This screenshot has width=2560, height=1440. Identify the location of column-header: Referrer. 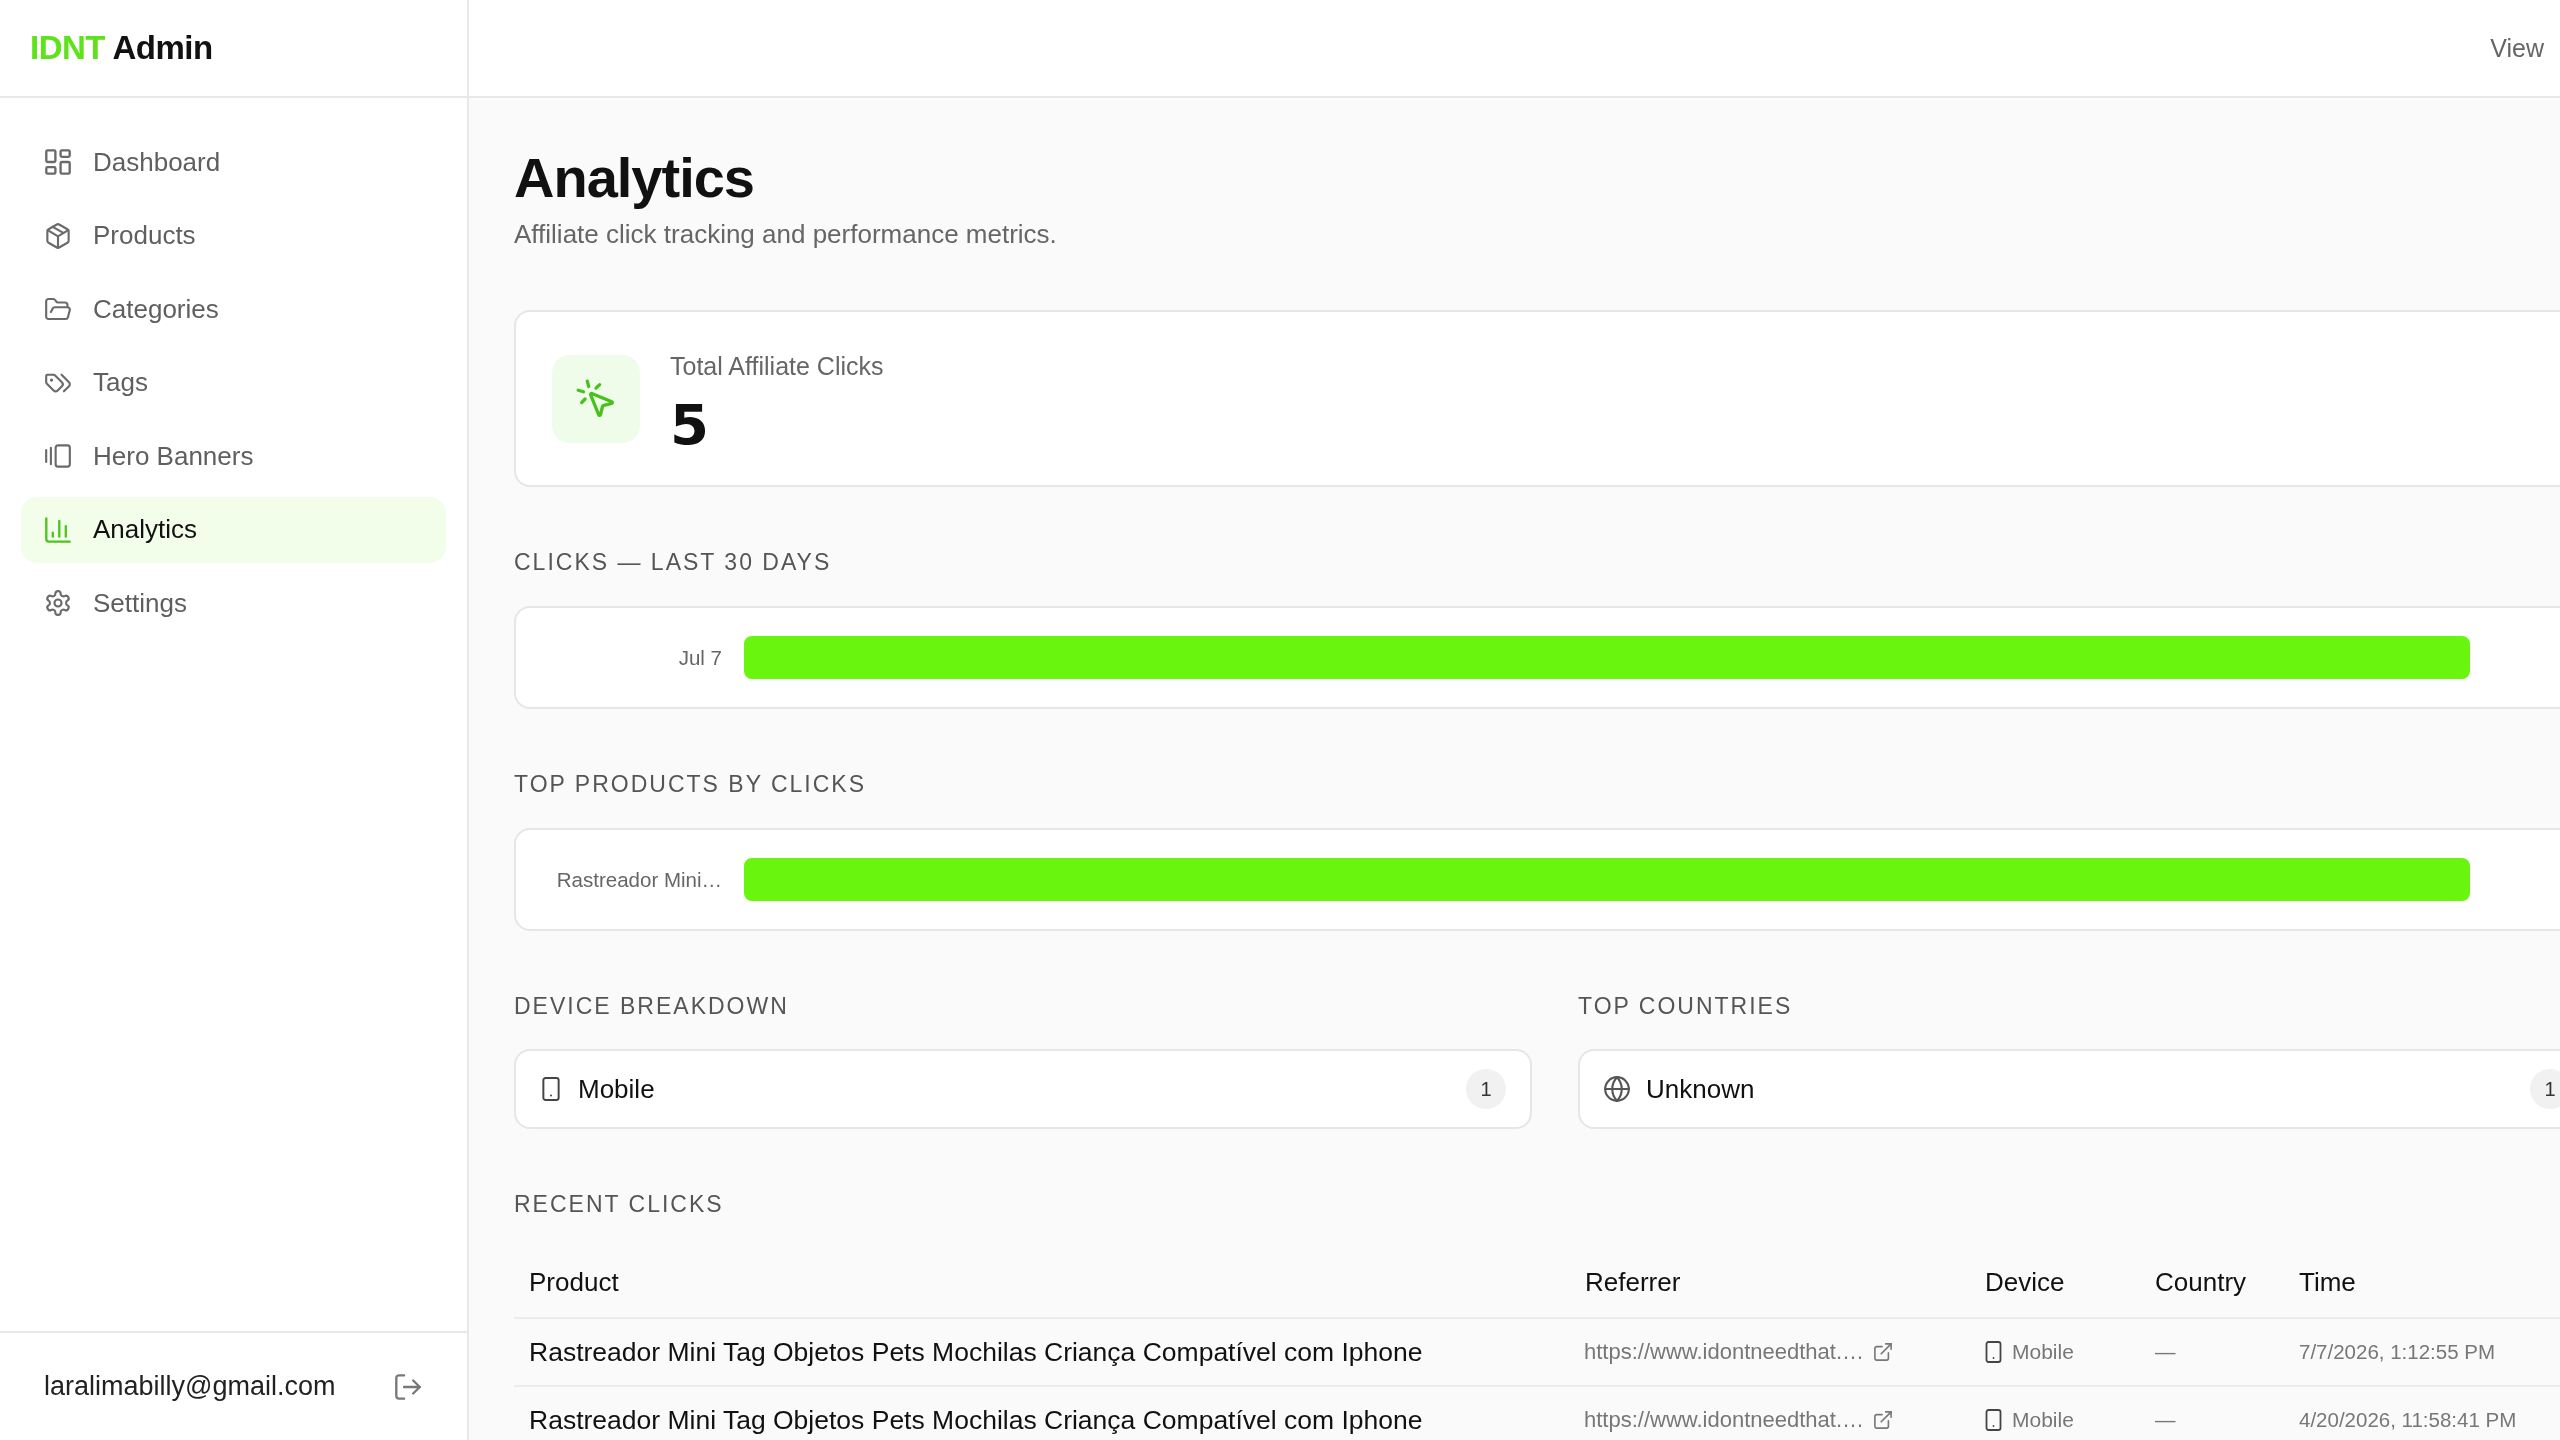
(1633, 1282).